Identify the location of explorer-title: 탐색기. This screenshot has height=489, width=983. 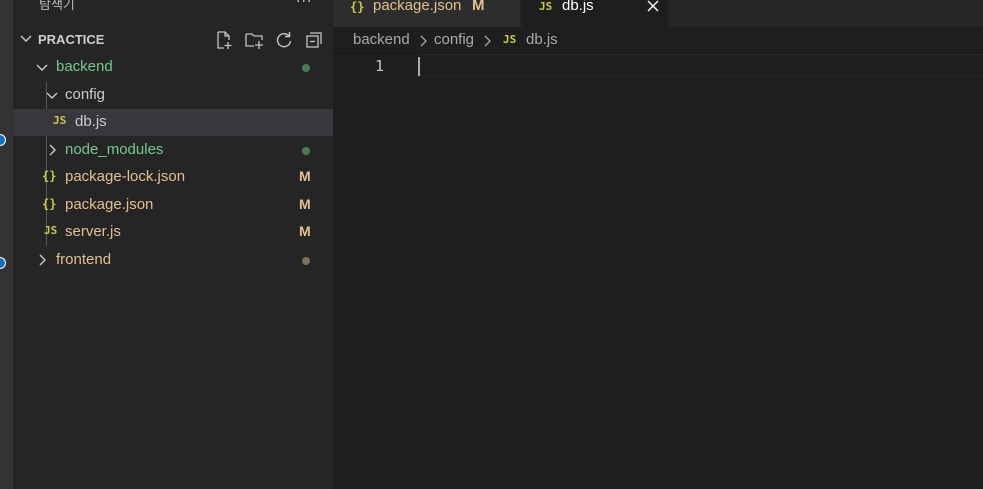
(57, 6).